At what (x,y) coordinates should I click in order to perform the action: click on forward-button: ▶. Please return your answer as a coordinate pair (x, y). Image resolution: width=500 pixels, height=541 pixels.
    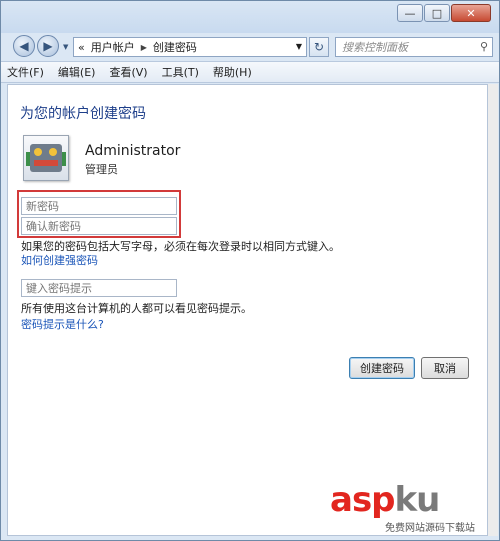
    Looking at the image, I should click on (48, 46).